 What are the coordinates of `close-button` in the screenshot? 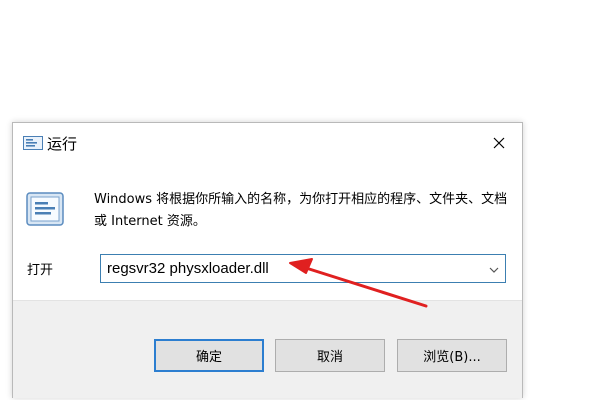 It's located at (499, 143).